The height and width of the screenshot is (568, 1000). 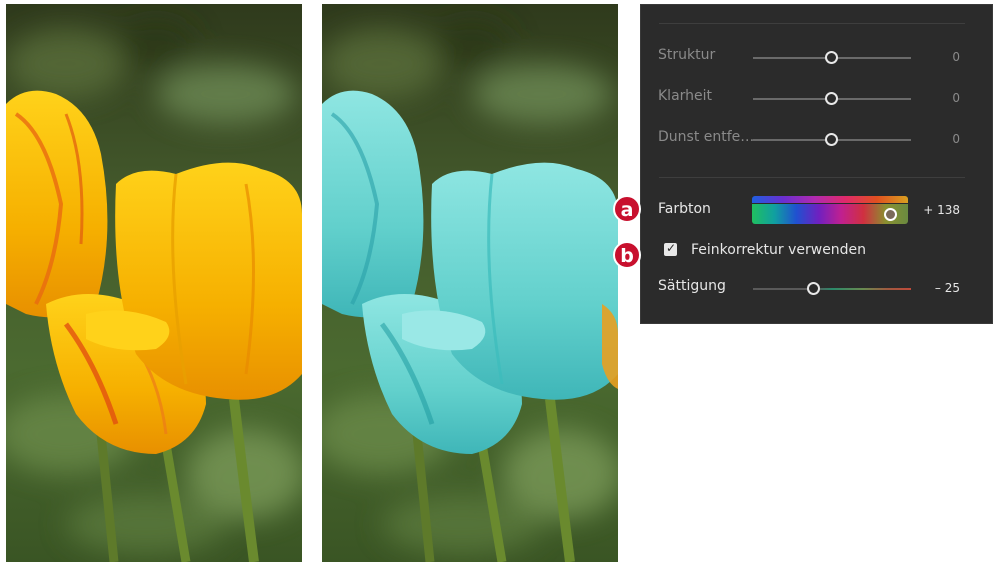 I want to click on saettigung-slider-knob, so click(x=813, y=288).